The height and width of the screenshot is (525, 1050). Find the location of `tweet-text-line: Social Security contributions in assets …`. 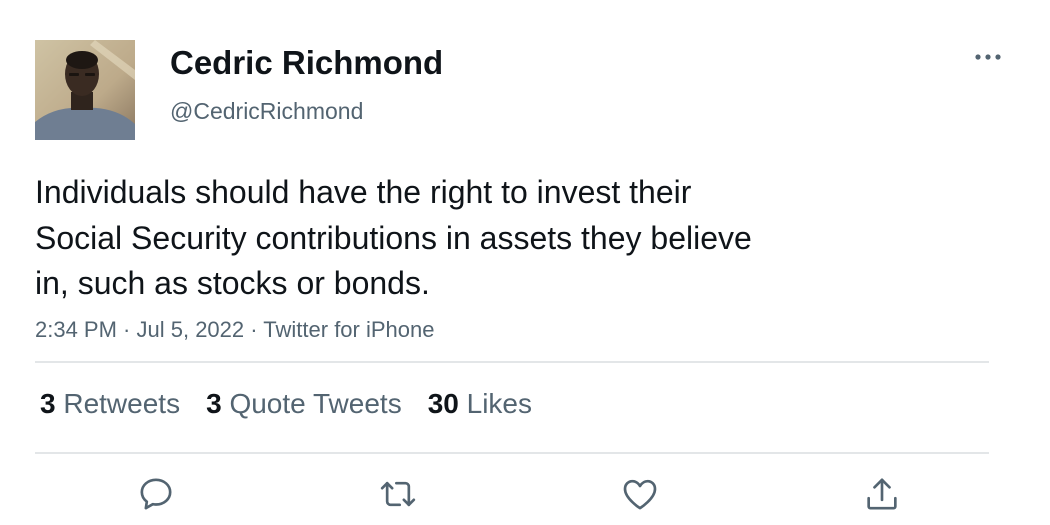

tweet-text-line: Social Security contributions in assets … is located at coordinates (393, 237).